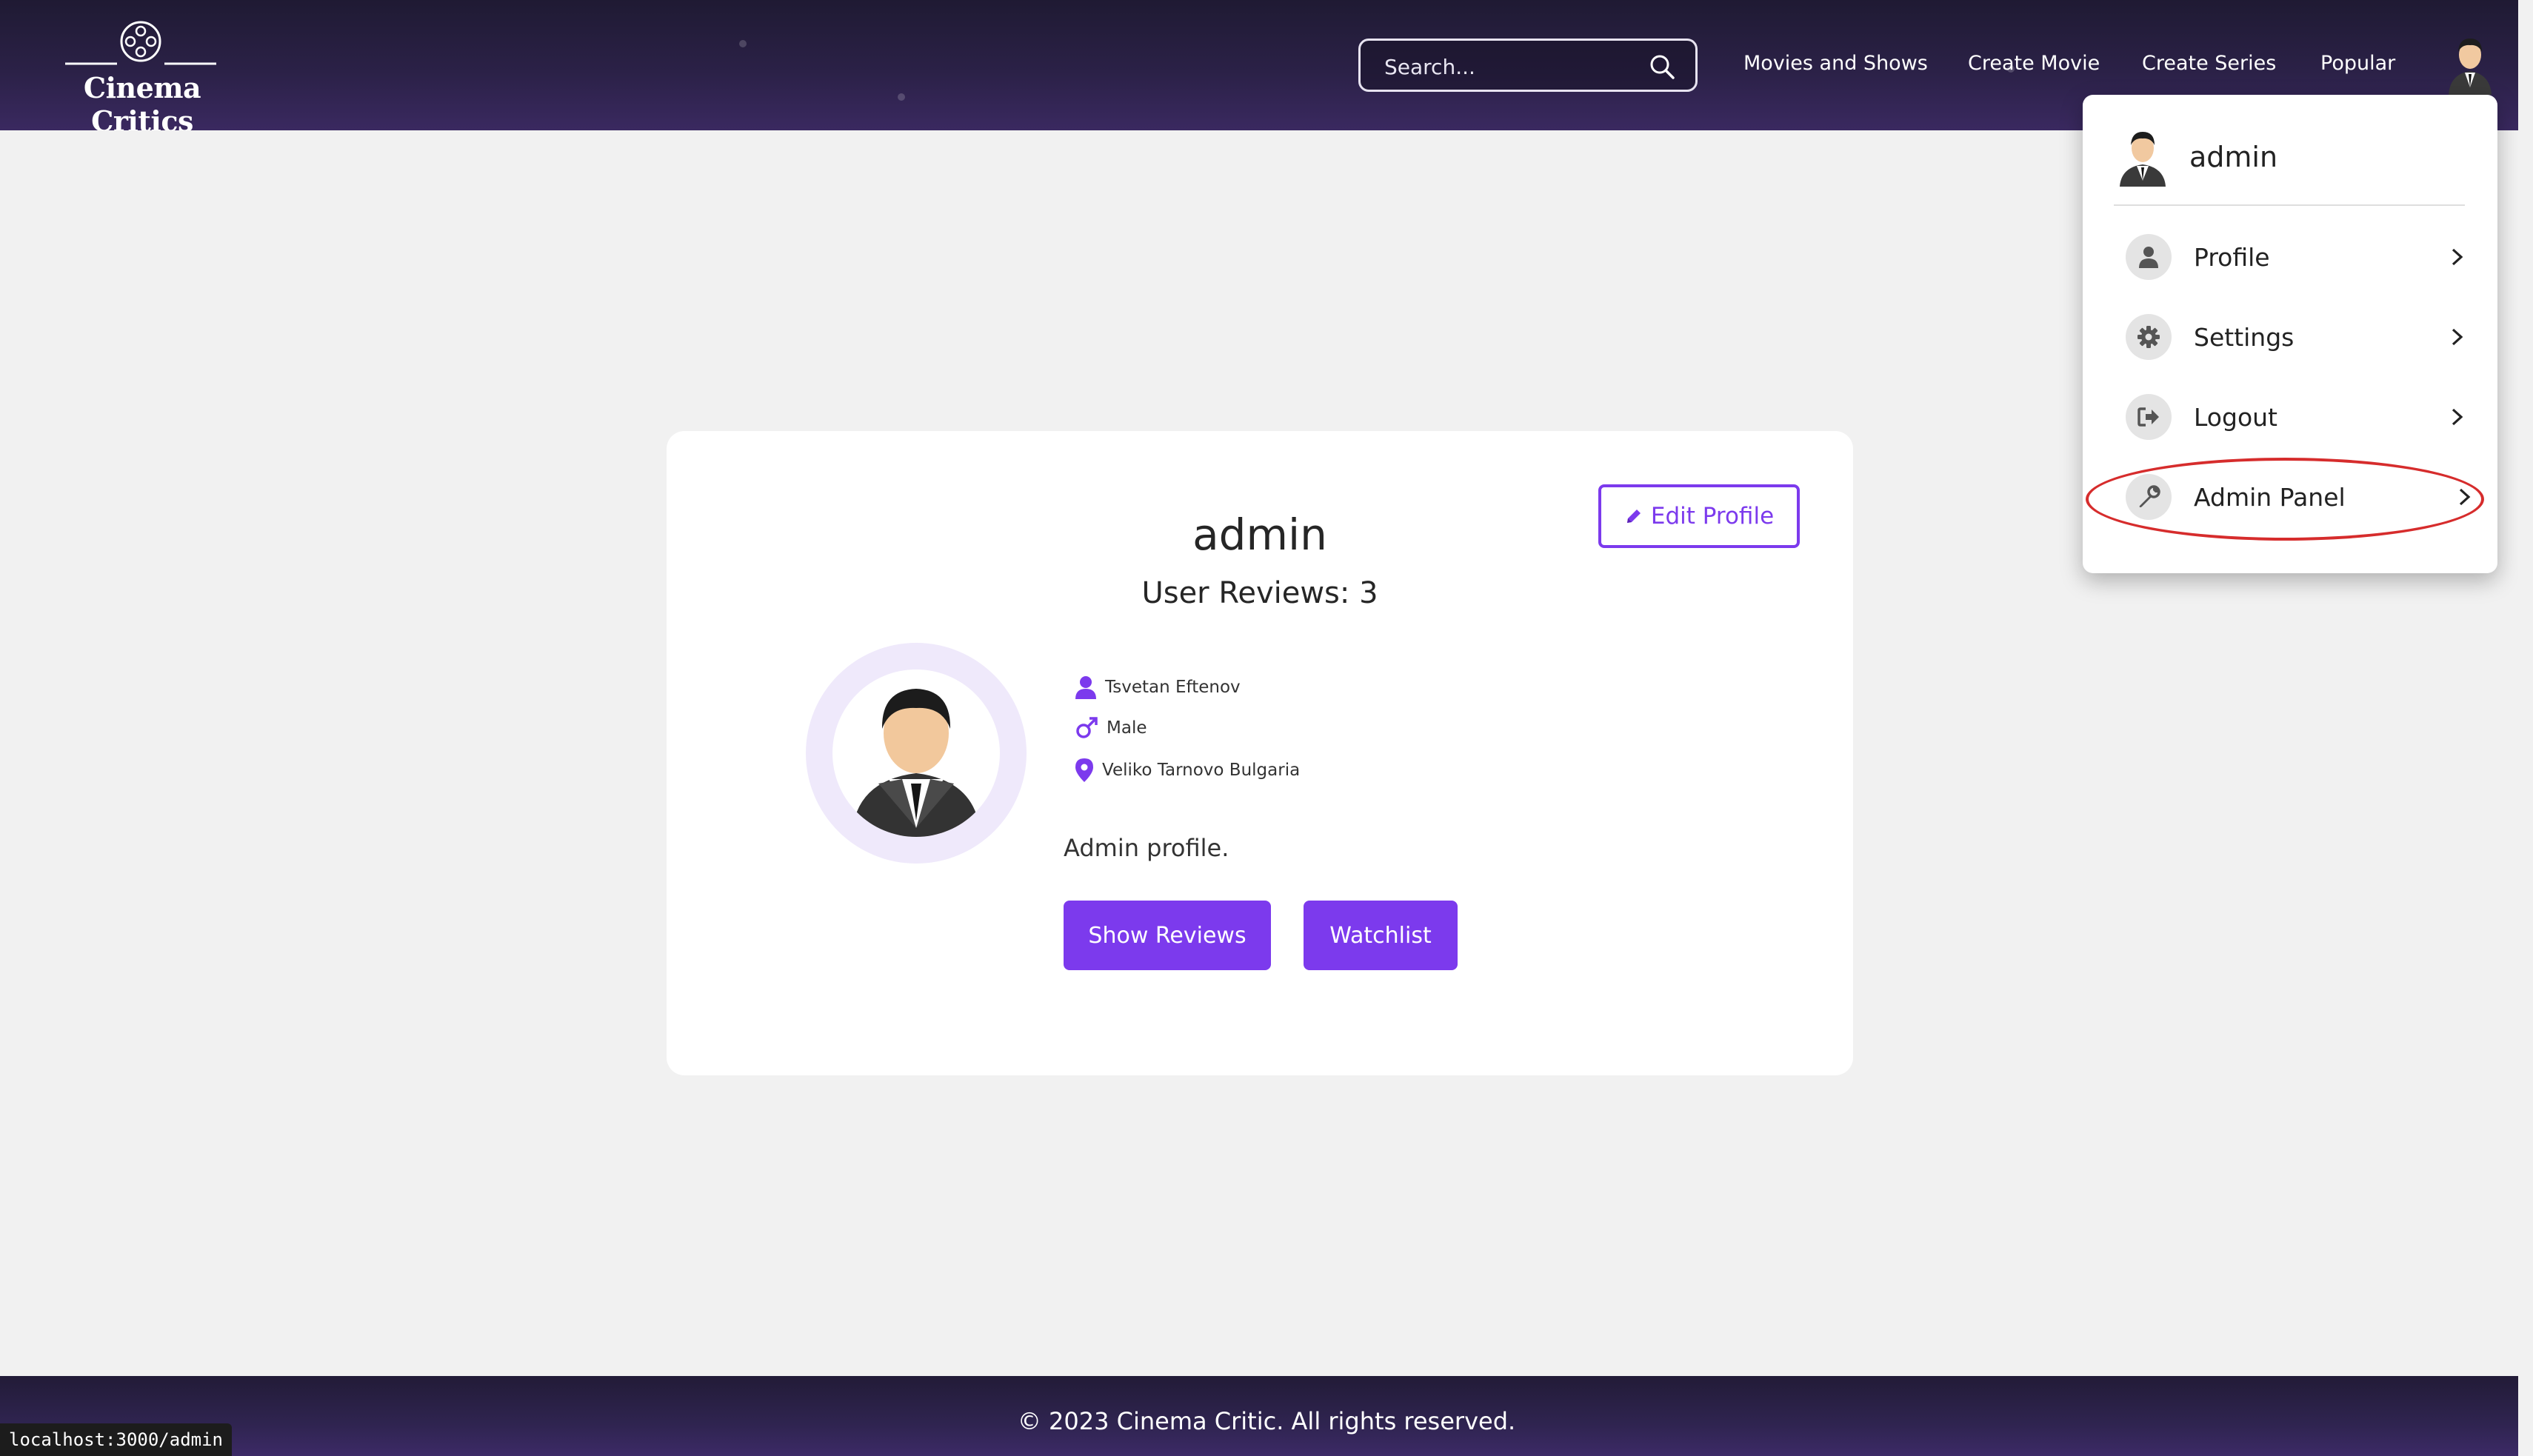 The image size is (2533, 1456). Describe the element at coordinates (1662, 67) in the screenshot. I see `search-icon` at that location.